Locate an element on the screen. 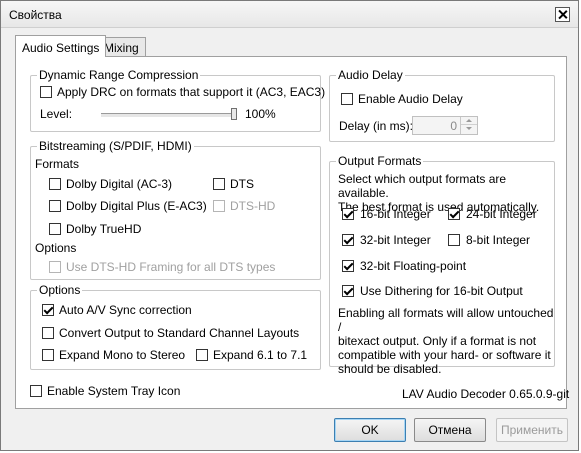 Image resolution: width=581 pixels, height=453 pixels. expand-61-checkbox is located at coordinates (202, 355).